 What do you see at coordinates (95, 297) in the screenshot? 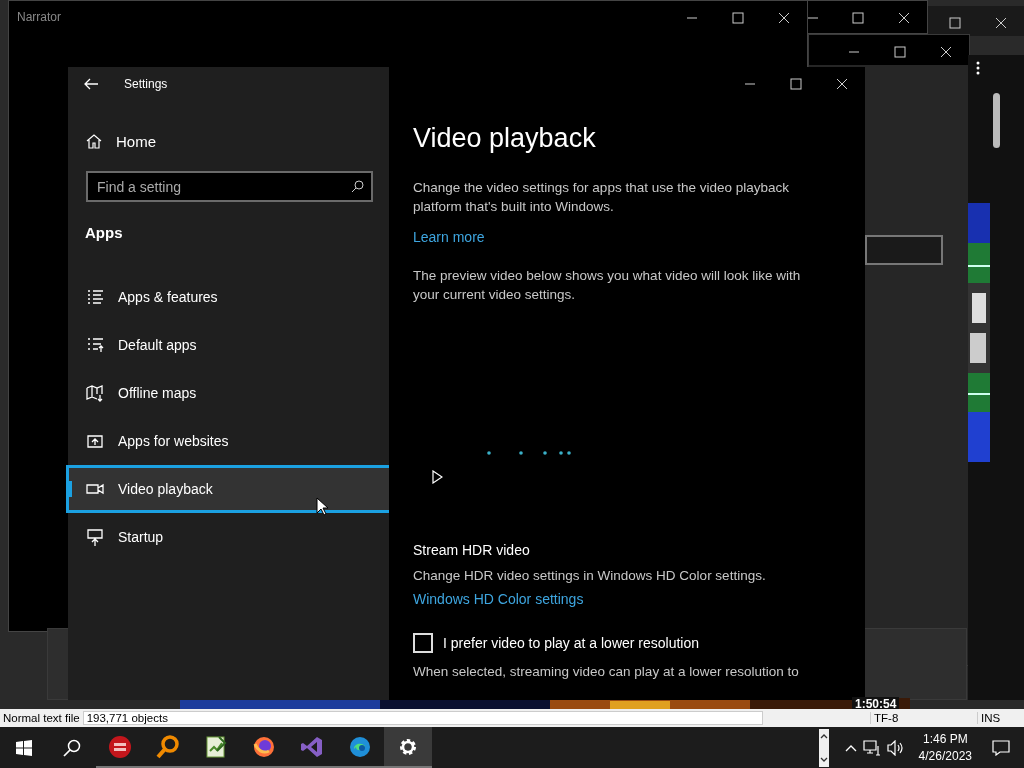
I see `list-icon` at bounding box center [95, 297].